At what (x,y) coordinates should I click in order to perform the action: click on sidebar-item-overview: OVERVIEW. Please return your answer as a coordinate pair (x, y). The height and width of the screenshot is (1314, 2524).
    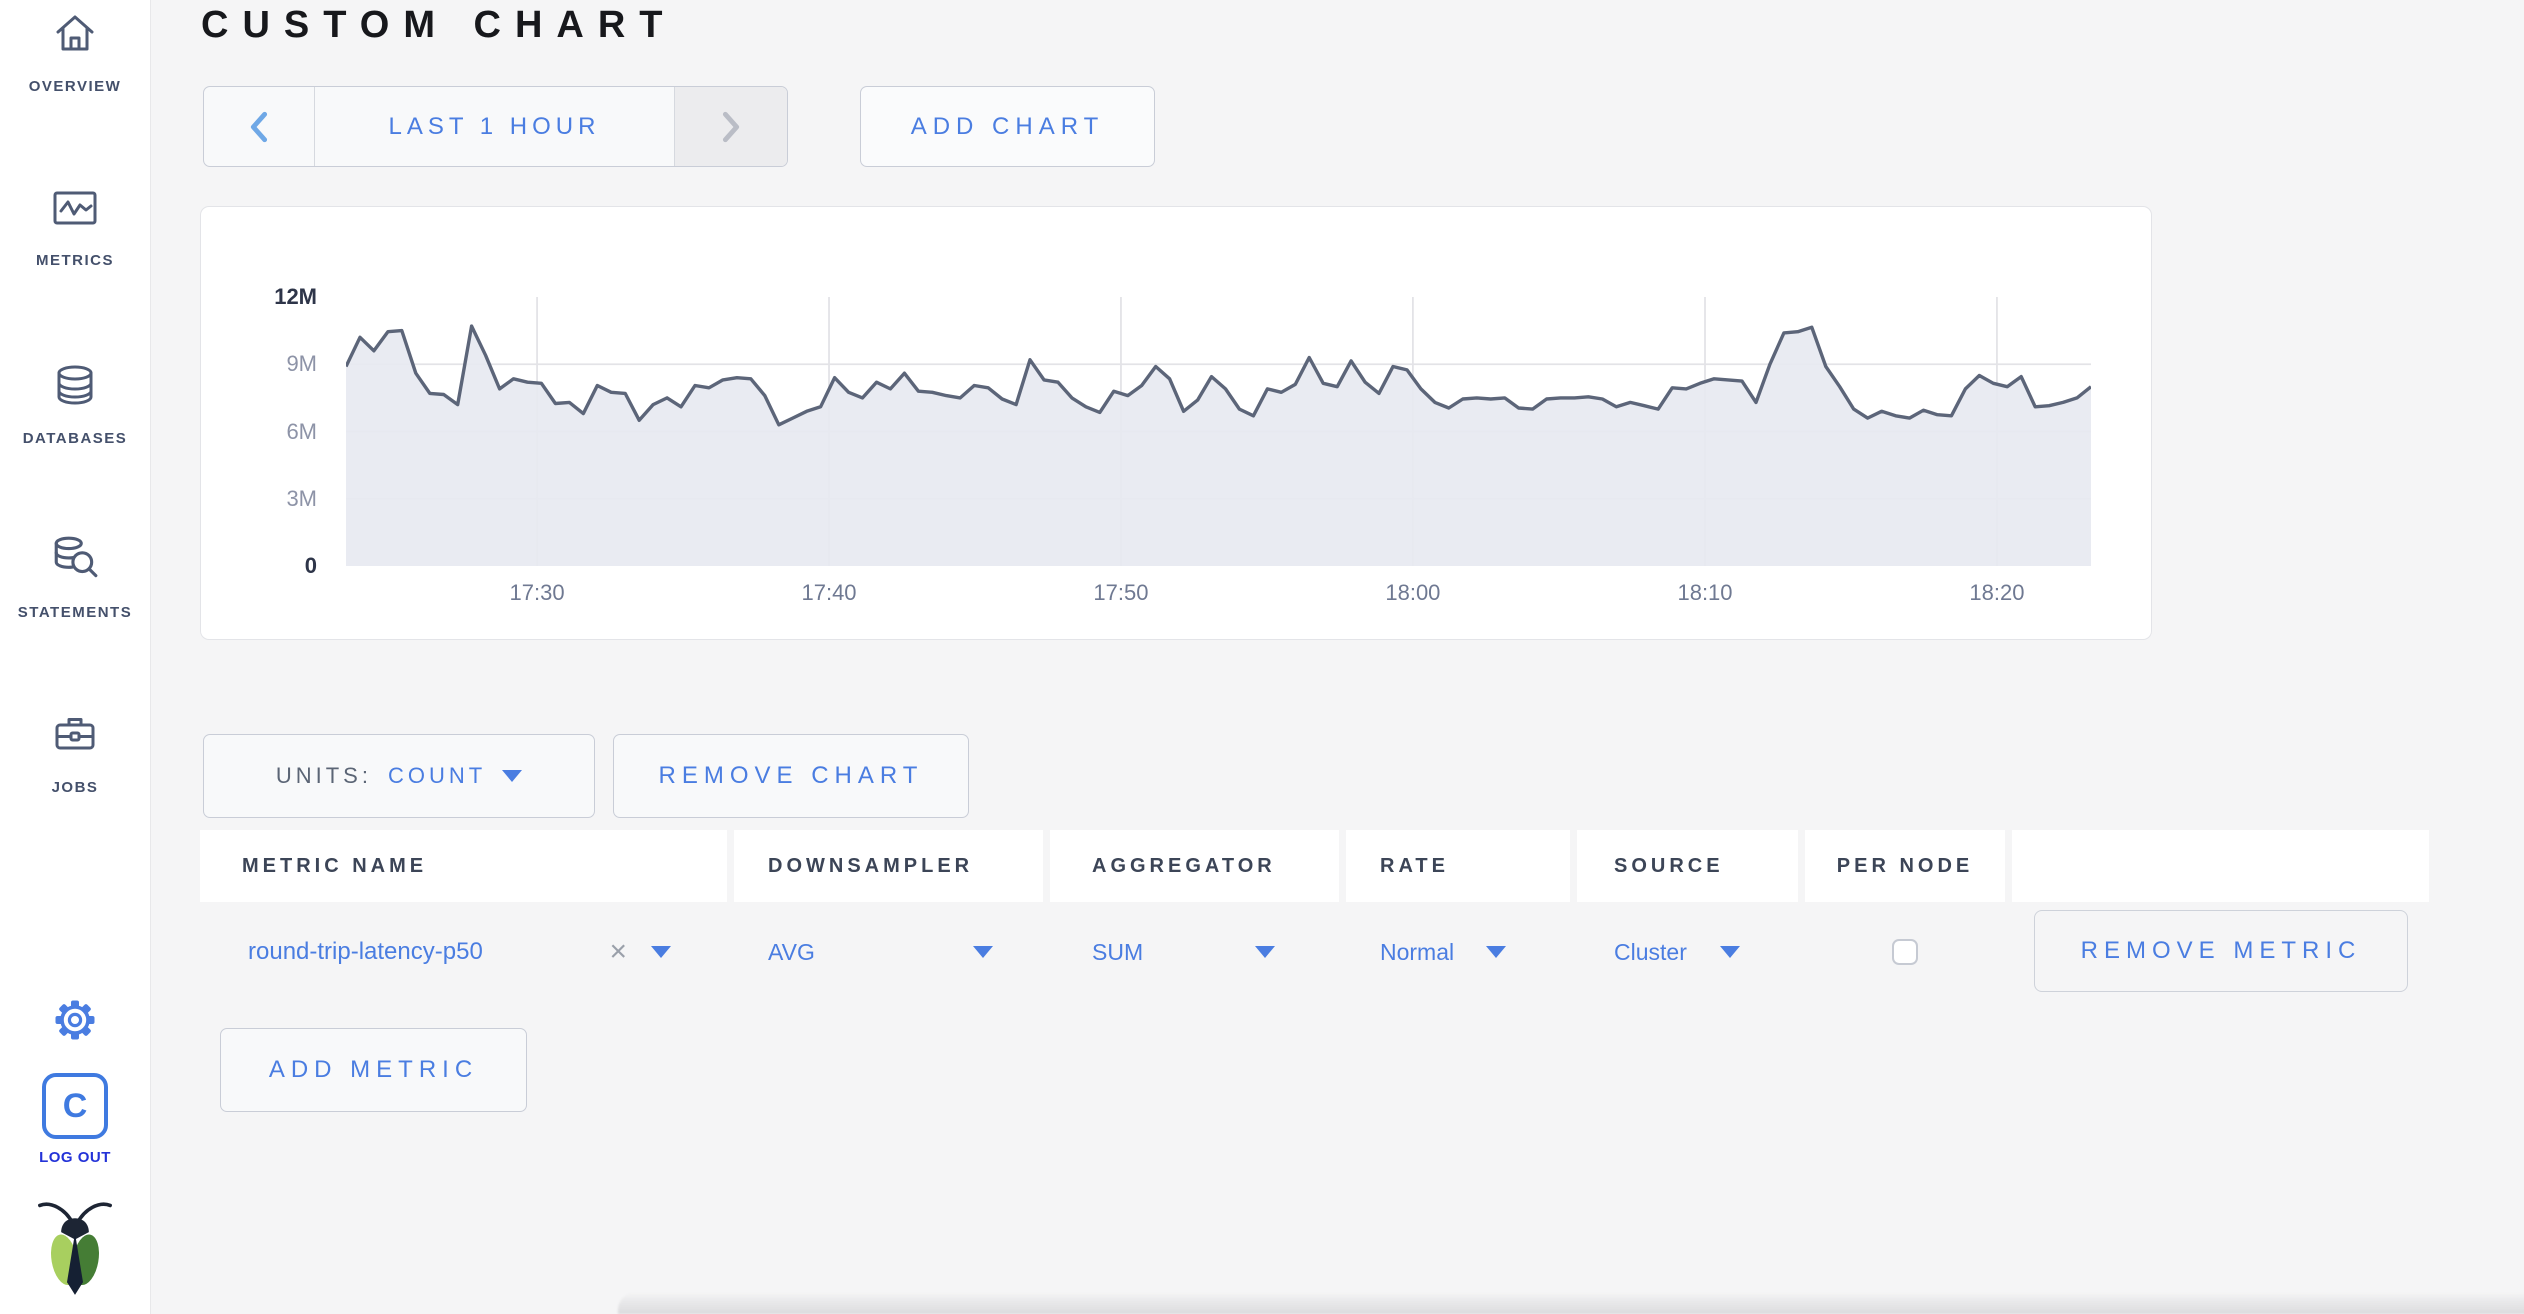
    Looking at the image, I should click on (75, 52).